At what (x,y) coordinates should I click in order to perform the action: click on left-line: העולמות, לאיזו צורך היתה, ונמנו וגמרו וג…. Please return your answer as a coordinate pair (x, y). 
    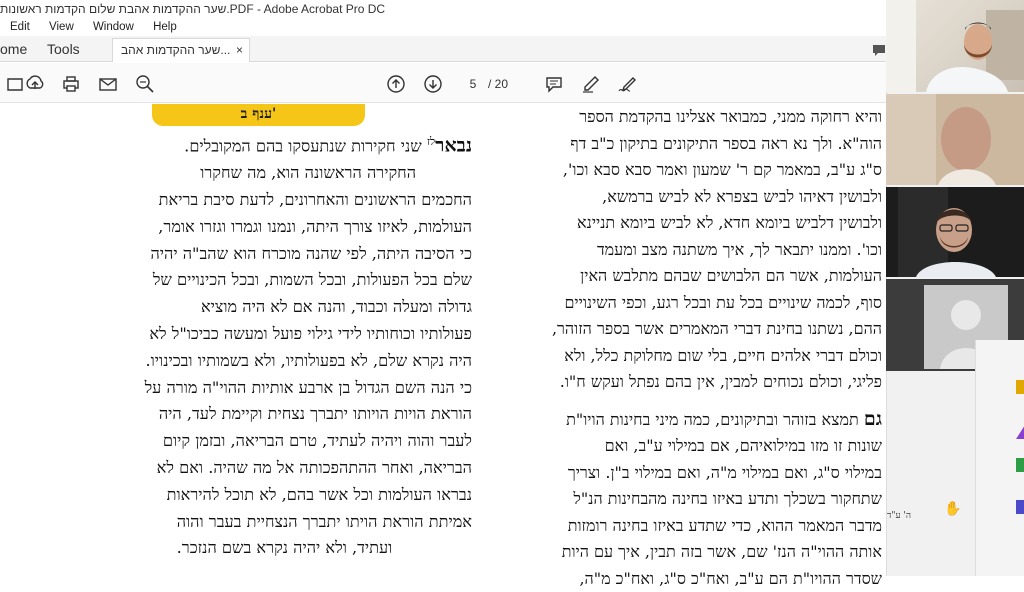
    Looking at the image, I should click on (284, 227).